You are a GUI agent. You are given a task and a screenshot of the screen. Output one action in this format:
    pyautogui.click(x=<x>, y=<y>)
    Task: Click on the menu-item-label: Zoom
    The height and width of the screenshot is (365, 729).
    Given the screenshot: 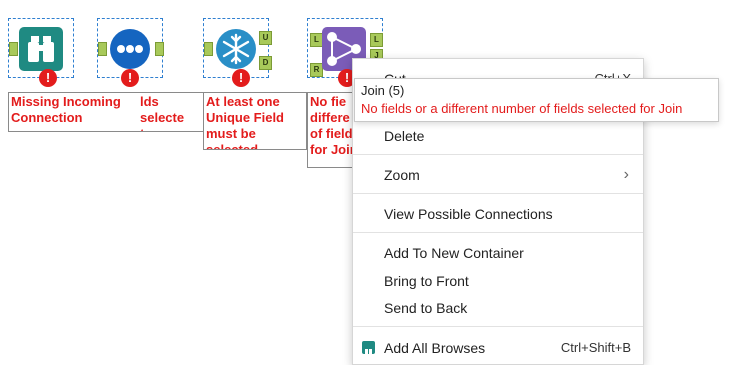 What is the action you would take?
    pyautogui.click(x=402, y=175)
    